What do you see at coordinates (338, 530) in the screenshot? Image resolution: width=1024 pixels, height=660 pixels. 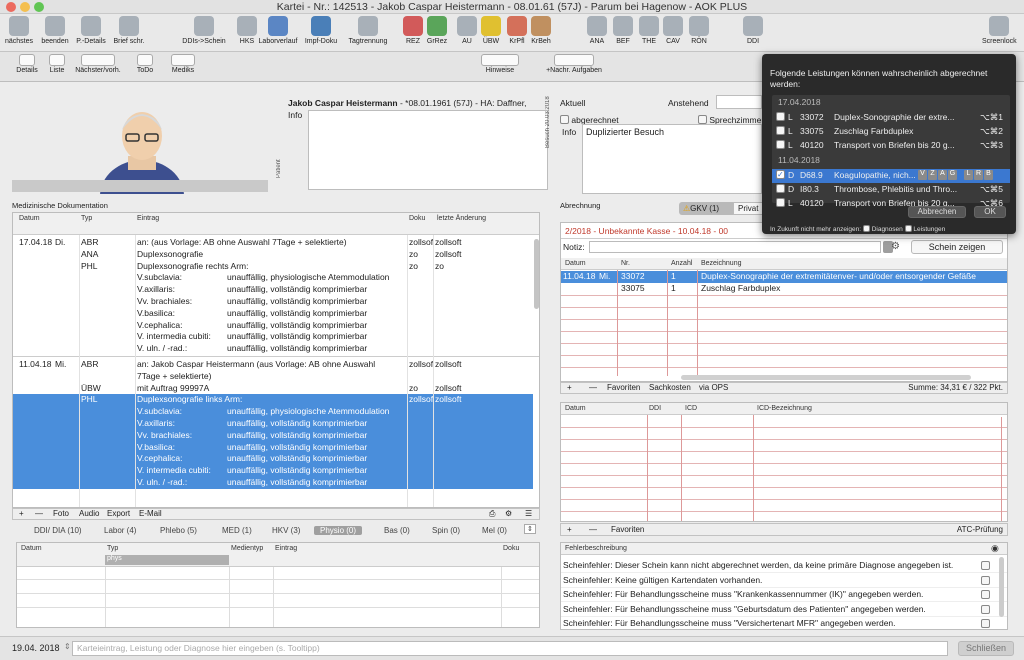 I see `tab-physio-0-: Physio (0)` at bounding box center [338, 530].